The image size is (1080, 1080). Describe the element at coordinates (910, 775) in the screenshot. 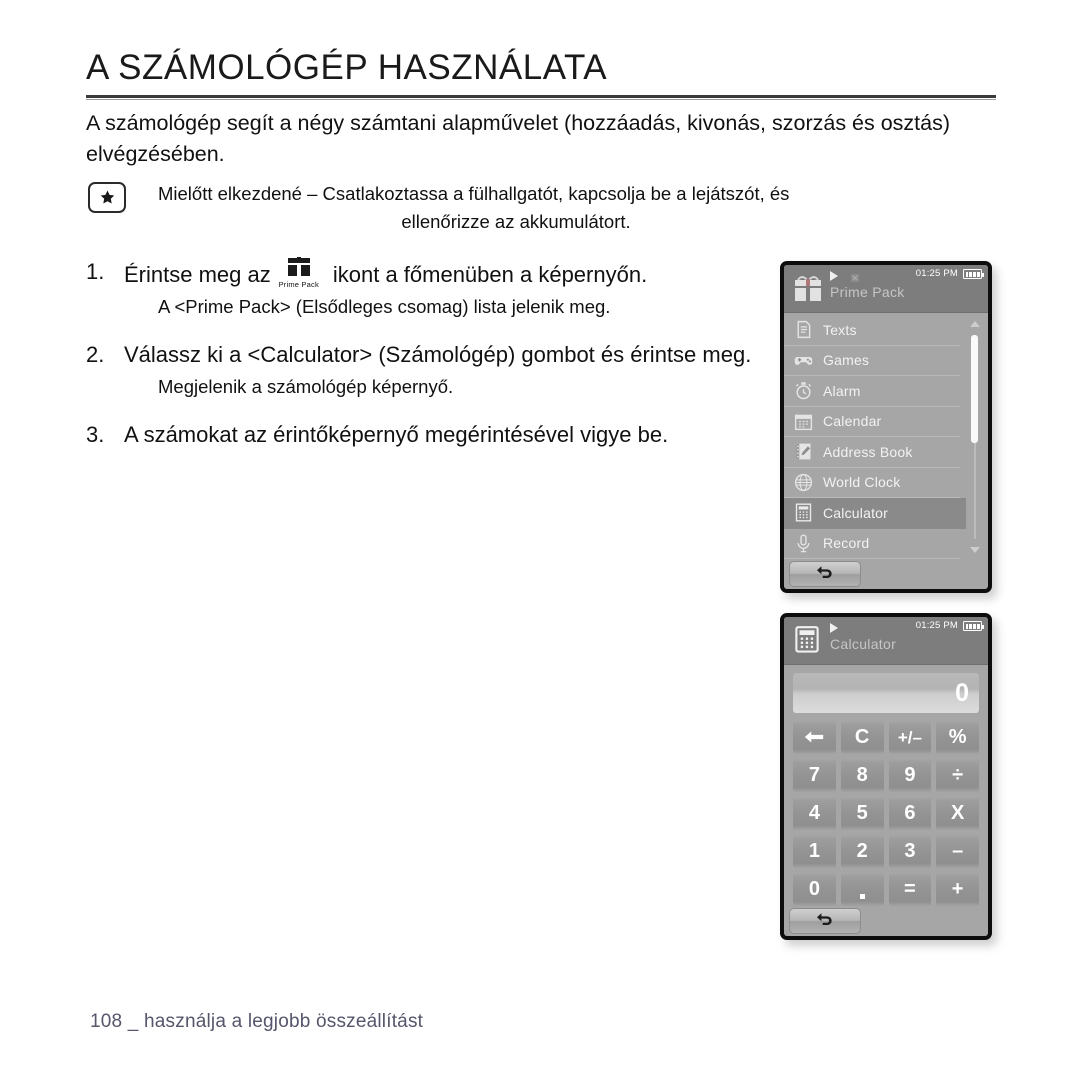

I see `key-nine: 9` at that location.